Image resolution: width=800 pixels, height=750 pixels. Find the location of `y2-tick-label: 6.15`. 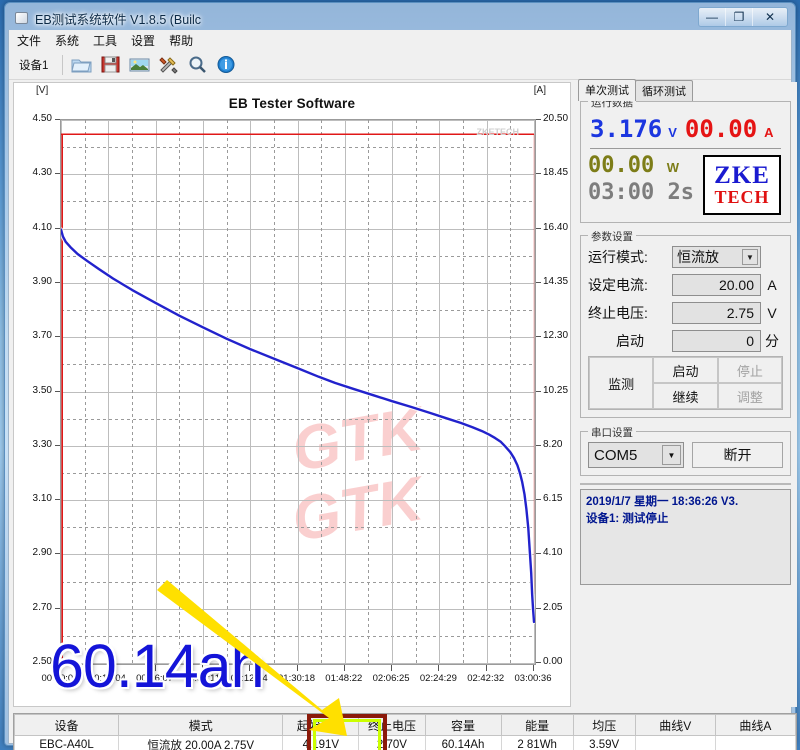

y2-tick-label: 6.15 is located at coordinates (553, 499).